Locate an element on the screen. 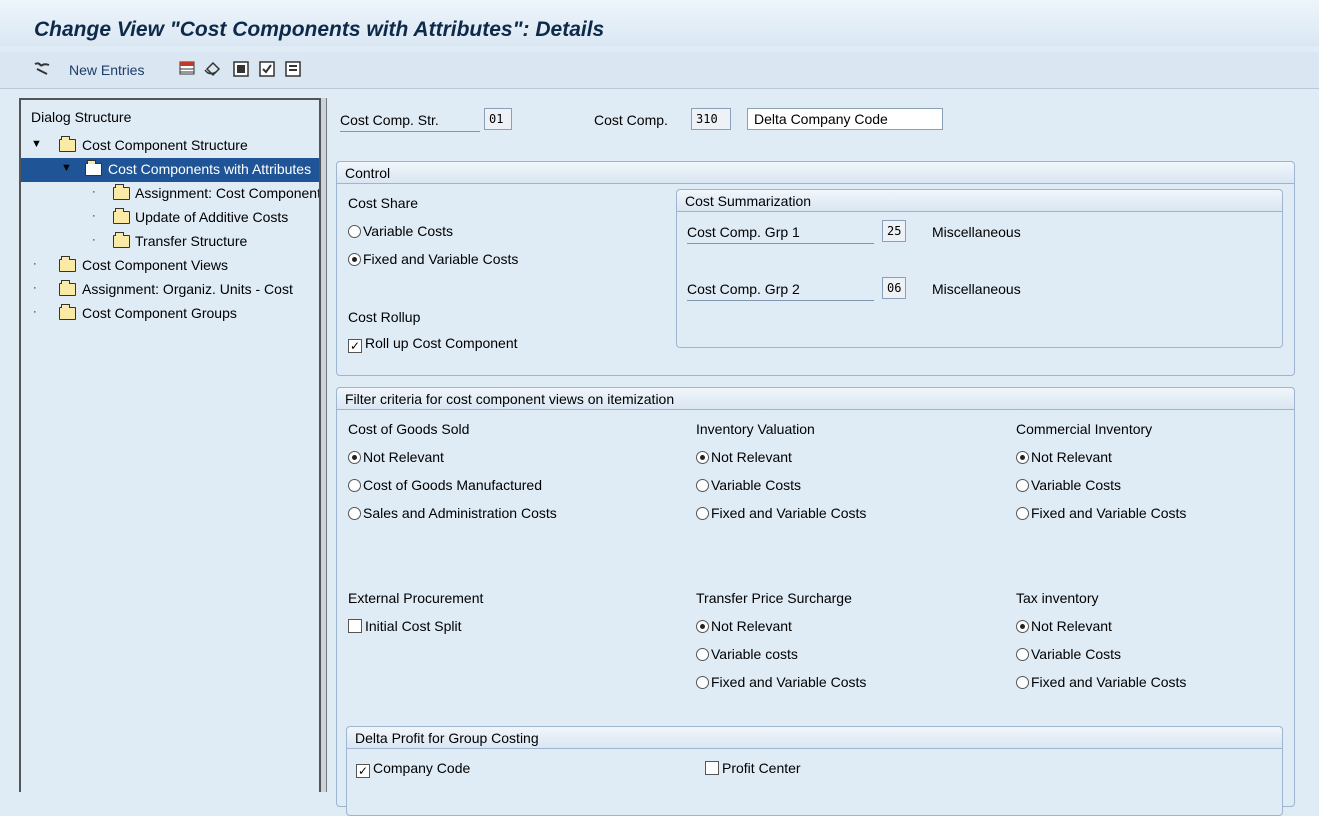 Image resolution: width=1319 pixels, height=816 pixels. tree-item-cost-component-structure: ▼ Cost Component Structure is located at coordinates (170, 146).